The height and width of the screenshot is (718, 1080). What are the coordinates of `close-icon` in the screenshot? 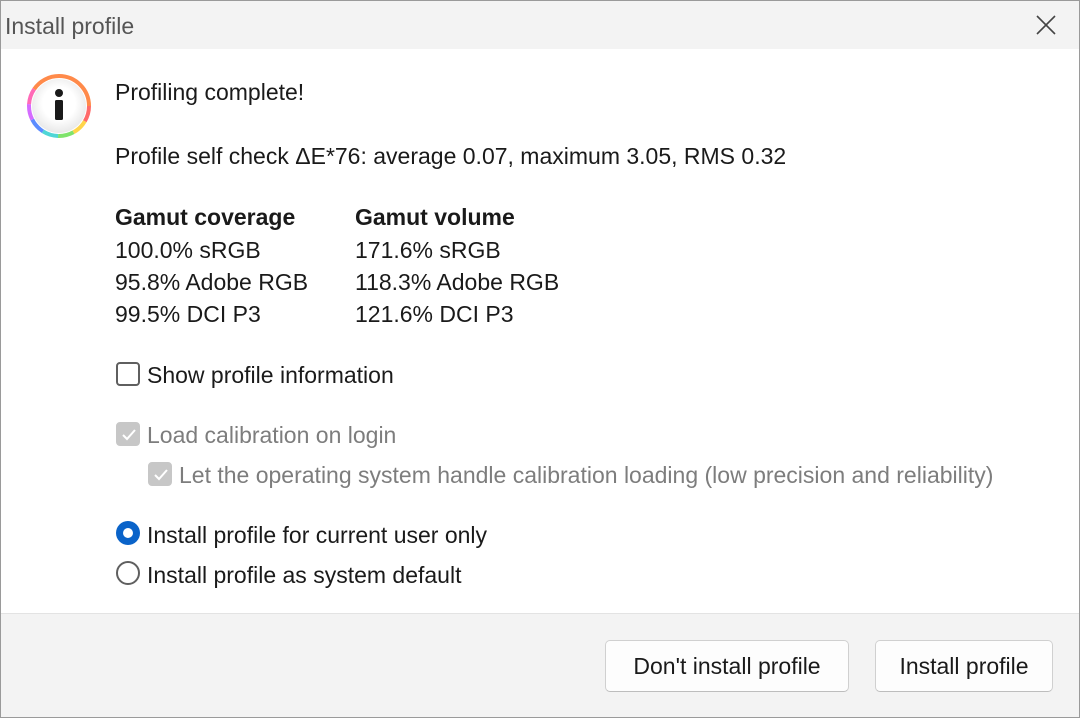 It's located at (1046, 25).